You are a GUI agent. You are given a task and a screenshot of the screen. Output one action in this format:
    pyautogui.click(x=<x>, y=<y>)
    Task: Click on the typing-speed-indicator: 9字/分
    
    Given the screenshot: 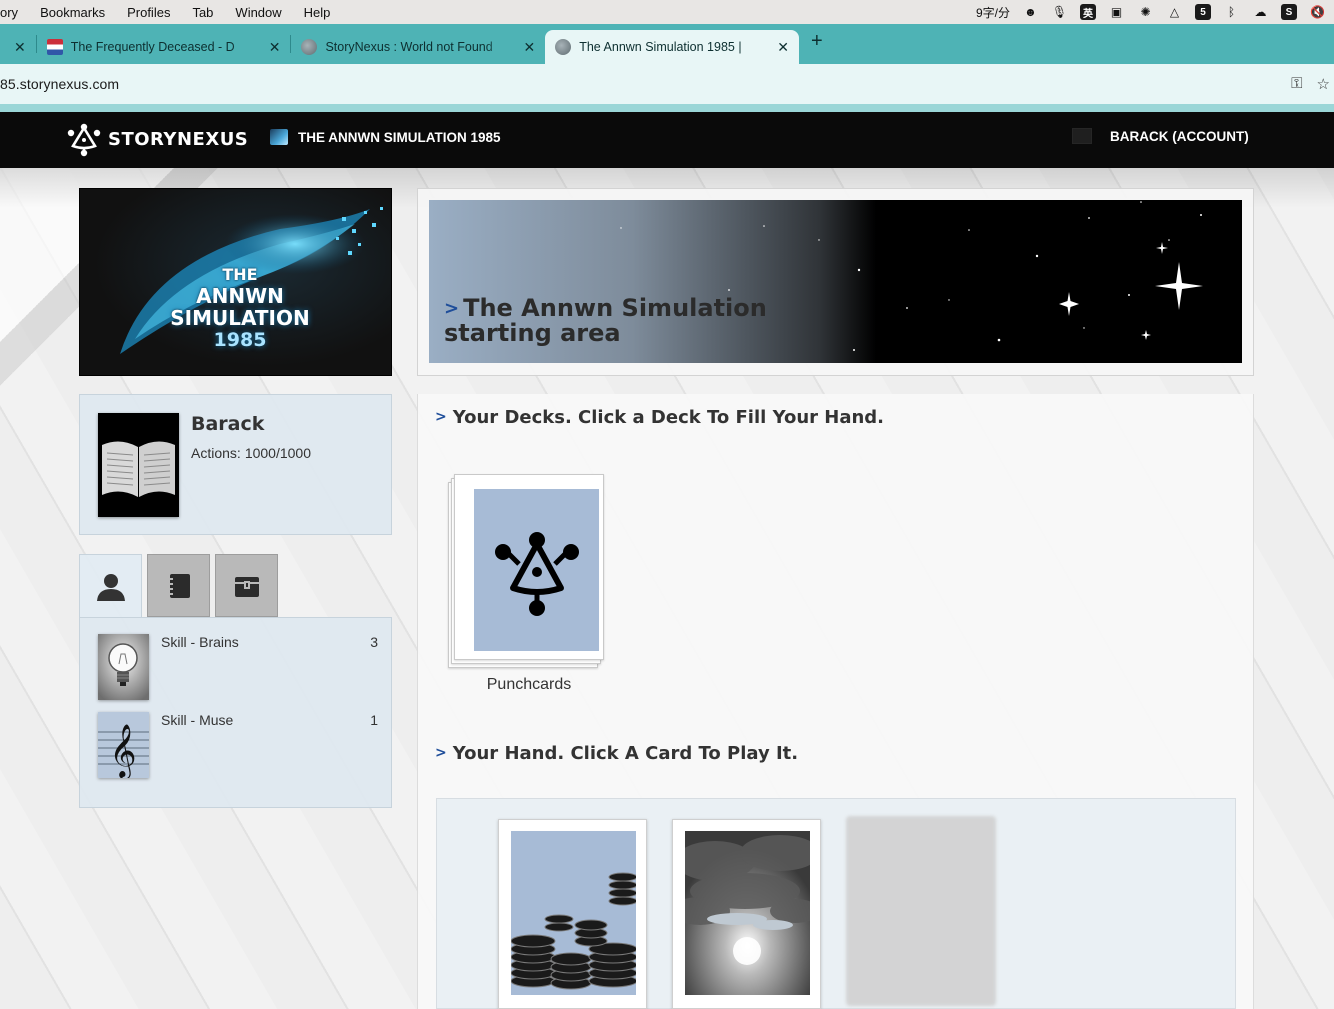 What is the action you would take?
    pyautogui.click(x=993, y=12)
    